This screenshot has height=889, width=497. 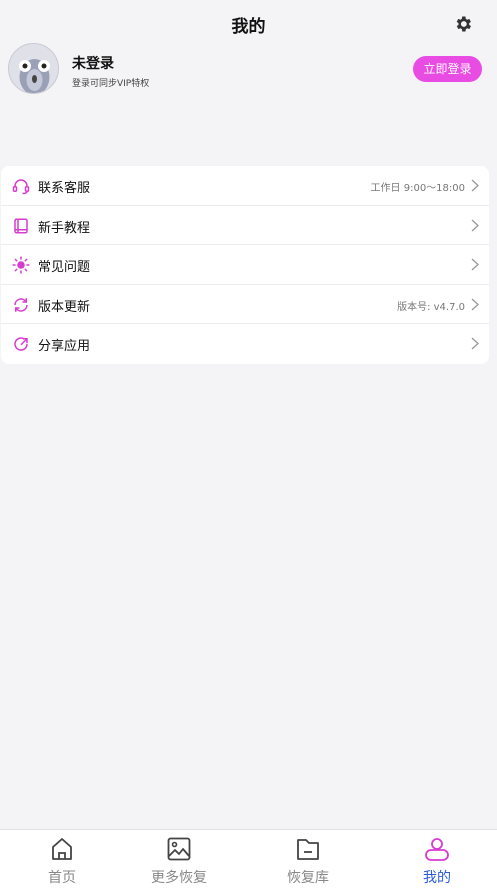 What do you see at coordinates (21, 344) in the screenshot?
I see `share-icon` at bounding box center [21, 344].